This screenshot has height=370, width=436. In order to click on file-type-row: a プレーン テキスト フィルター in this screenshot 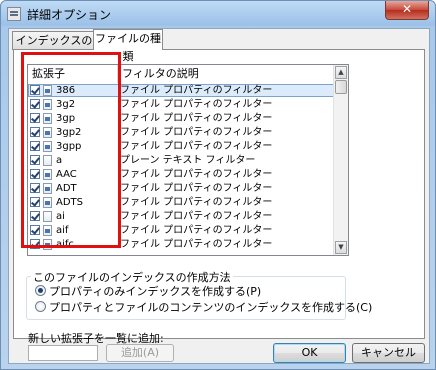, I will do `click(181, 160)`.